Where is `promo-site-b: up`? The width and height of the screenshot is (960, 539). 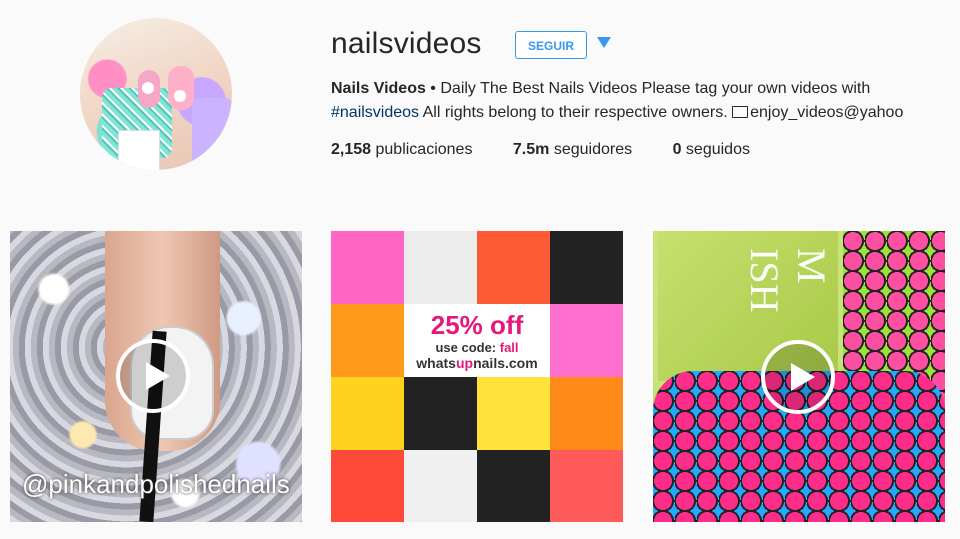
promo-site-b: up is located at coordinates (464, 363).